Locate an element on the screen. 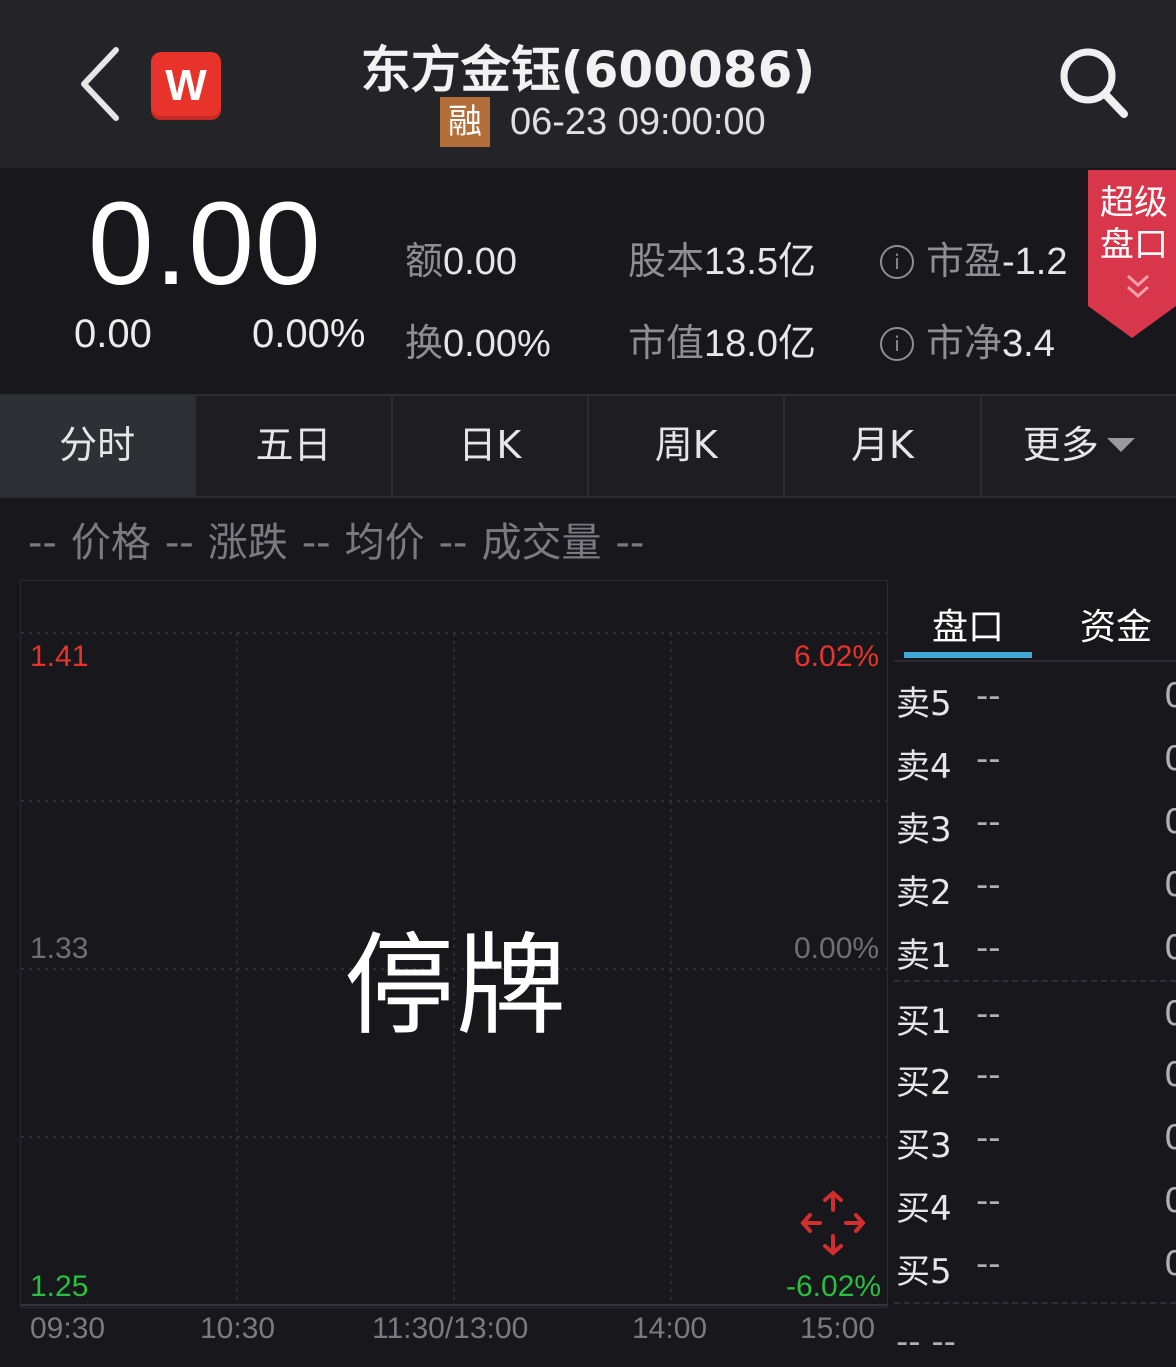 The image size is (1176, 1367). subtitle-row: 融 06-23 09:00:00 is located at coordinates (603, 122).